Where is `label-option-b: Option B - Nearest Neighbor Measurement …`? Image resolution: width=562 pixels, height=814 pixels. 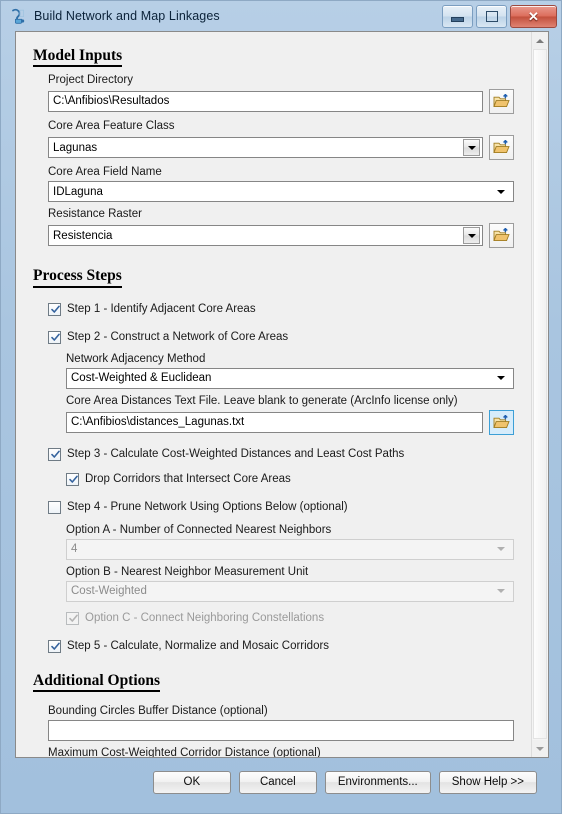 label-option-b: Option B - Nearest Neighbor Measurement … is located at coordinates (187, 571).